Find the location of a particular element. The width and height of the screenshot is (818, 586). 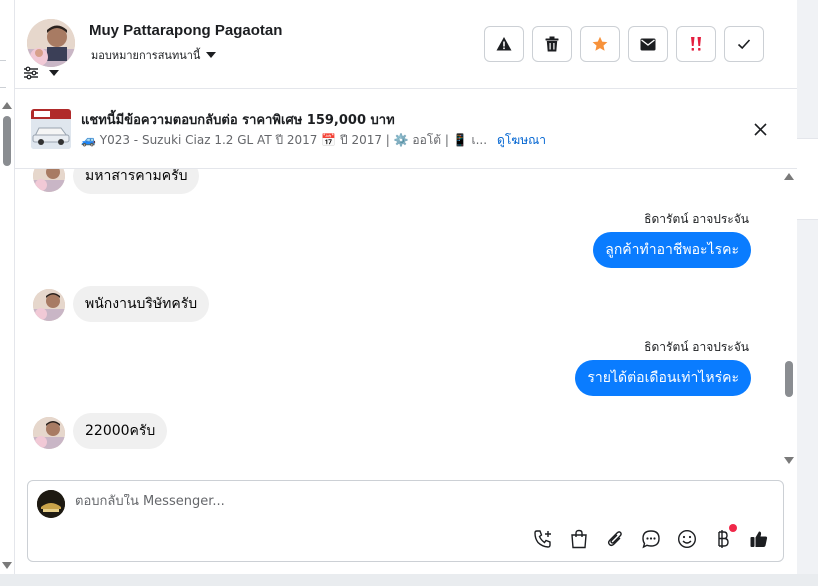

attach-button is located at coordinates (615, 539).